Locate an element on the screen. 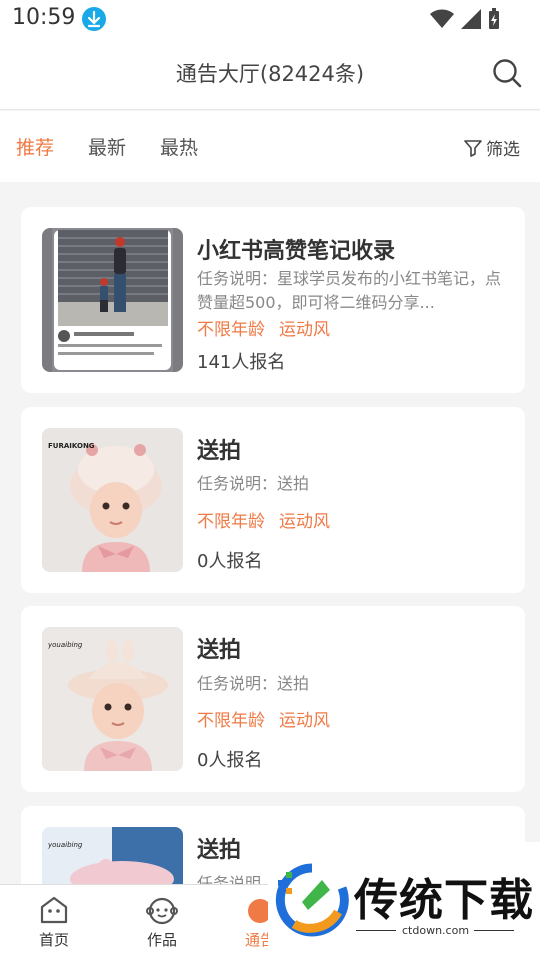 Image resolution: width=540 pixels, height=960 pixels. watermark-logo is located at coordinates (312, 900).